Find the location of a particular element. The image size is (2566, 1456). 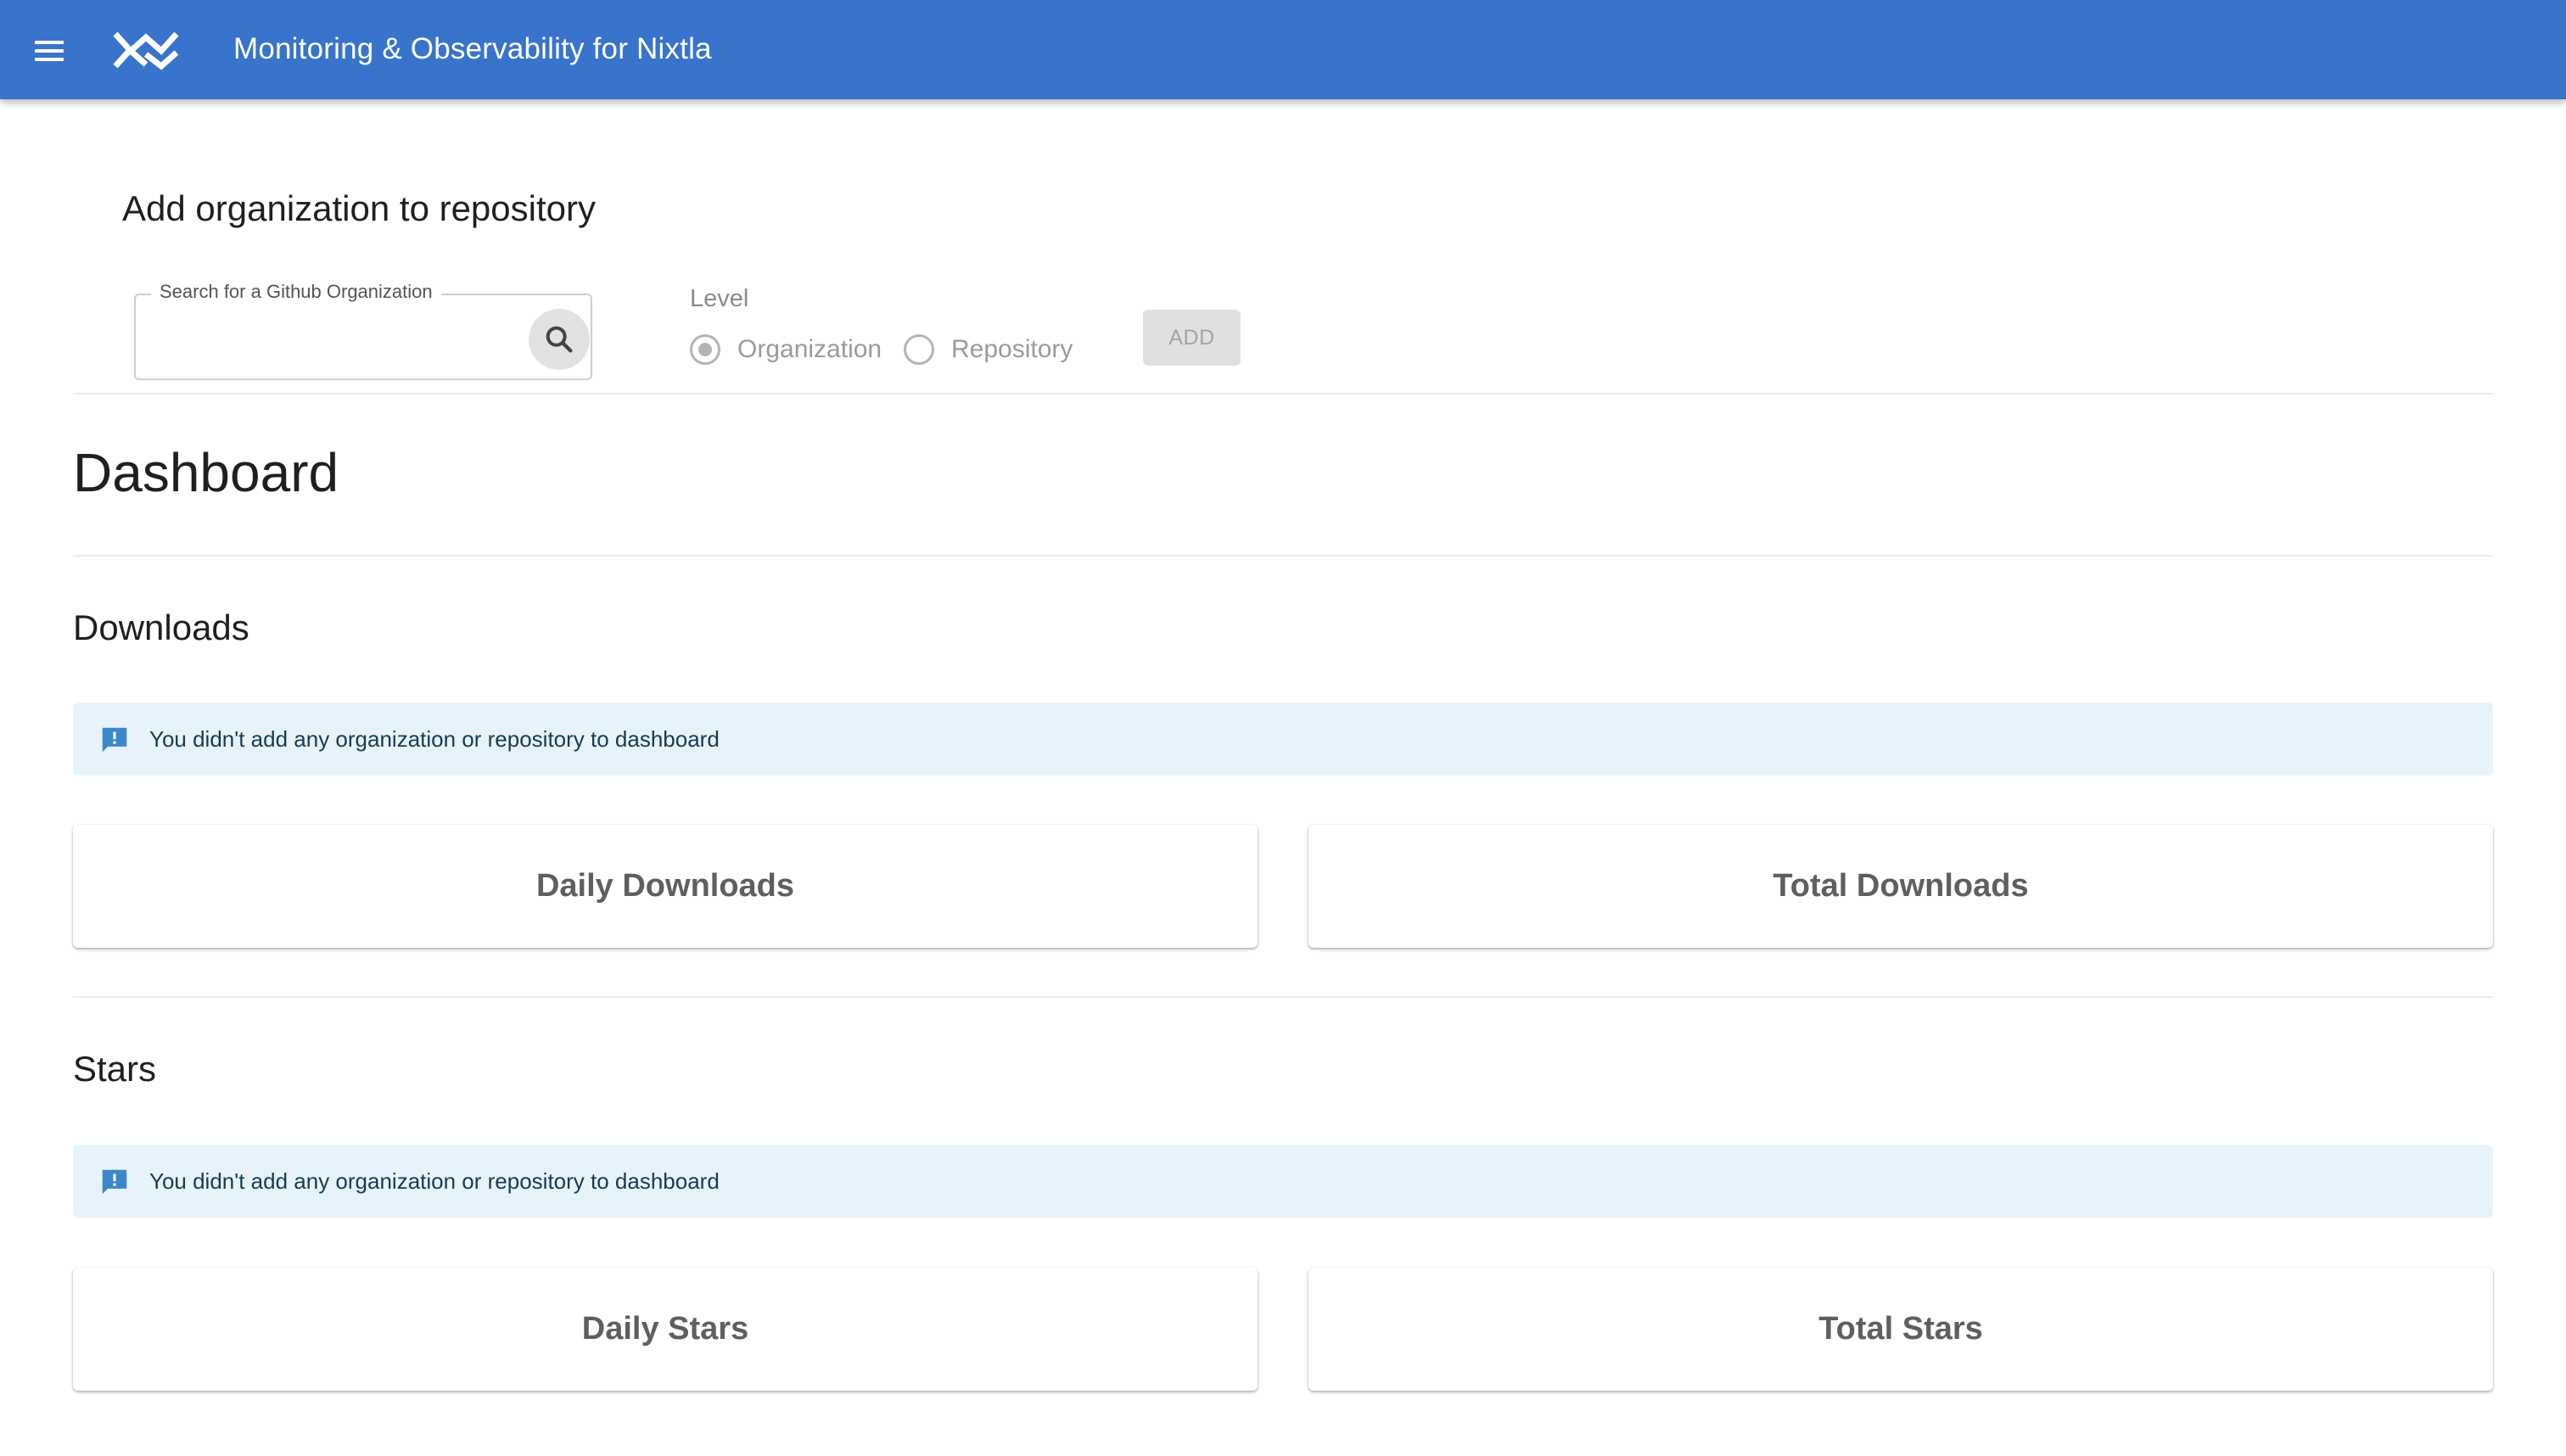

hamburger-menu-icon is located at coordinates (49, 51).